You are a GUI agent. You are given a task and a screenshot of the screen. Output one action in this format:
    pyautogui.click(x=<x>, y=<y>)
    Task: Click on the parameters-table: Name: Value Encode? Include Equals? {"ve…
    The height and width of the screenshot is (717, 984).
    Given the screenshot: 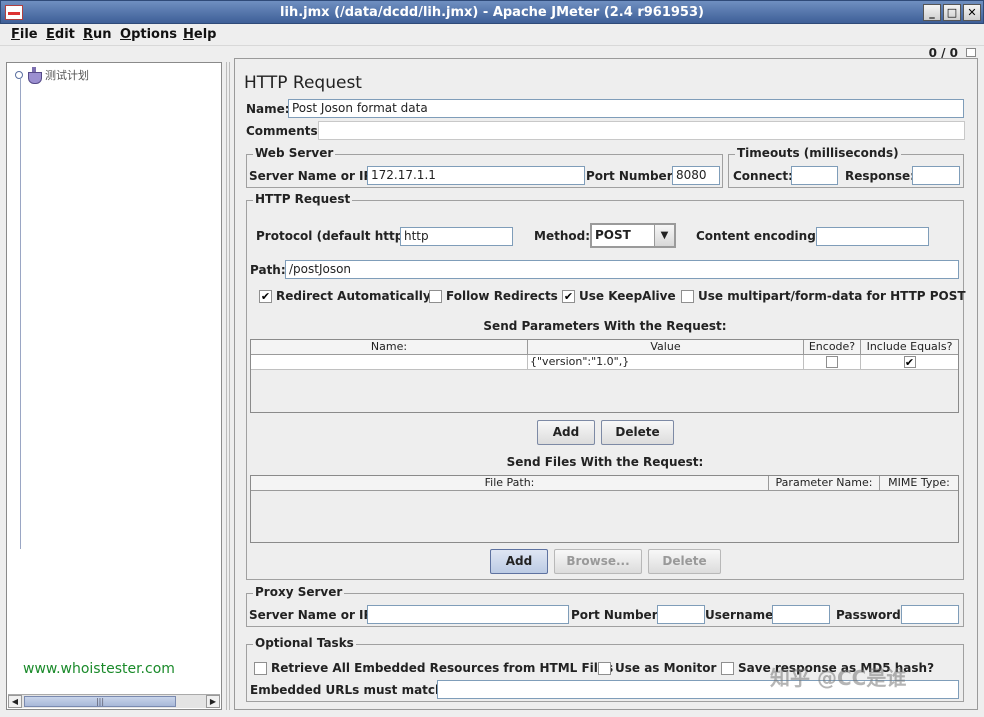 What is the action you would take?
    pyautogui.click(x=604, y=376)
    